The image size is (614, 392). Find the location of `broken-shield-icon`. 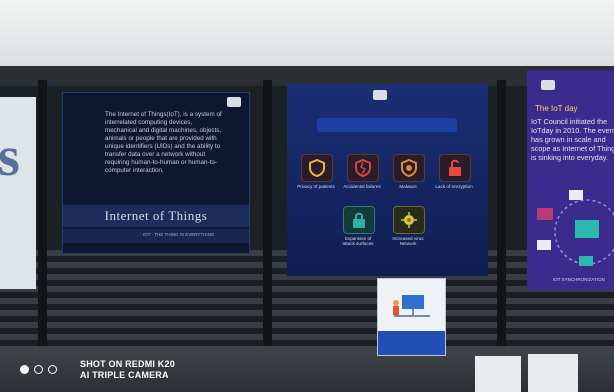

broken-shield-icon is located at coordinates (363, 168).